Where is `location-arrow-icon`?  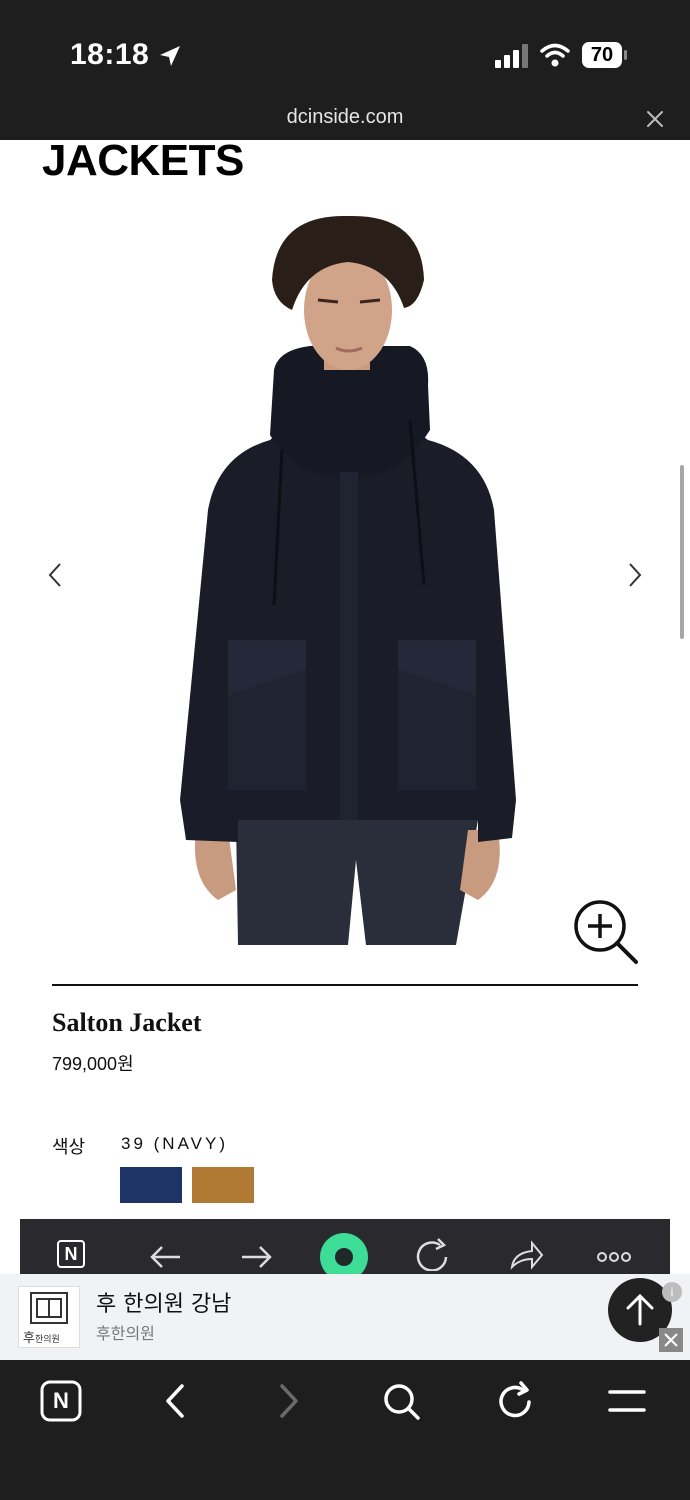 location-arrow-icon is located at coordinates (170, 56).